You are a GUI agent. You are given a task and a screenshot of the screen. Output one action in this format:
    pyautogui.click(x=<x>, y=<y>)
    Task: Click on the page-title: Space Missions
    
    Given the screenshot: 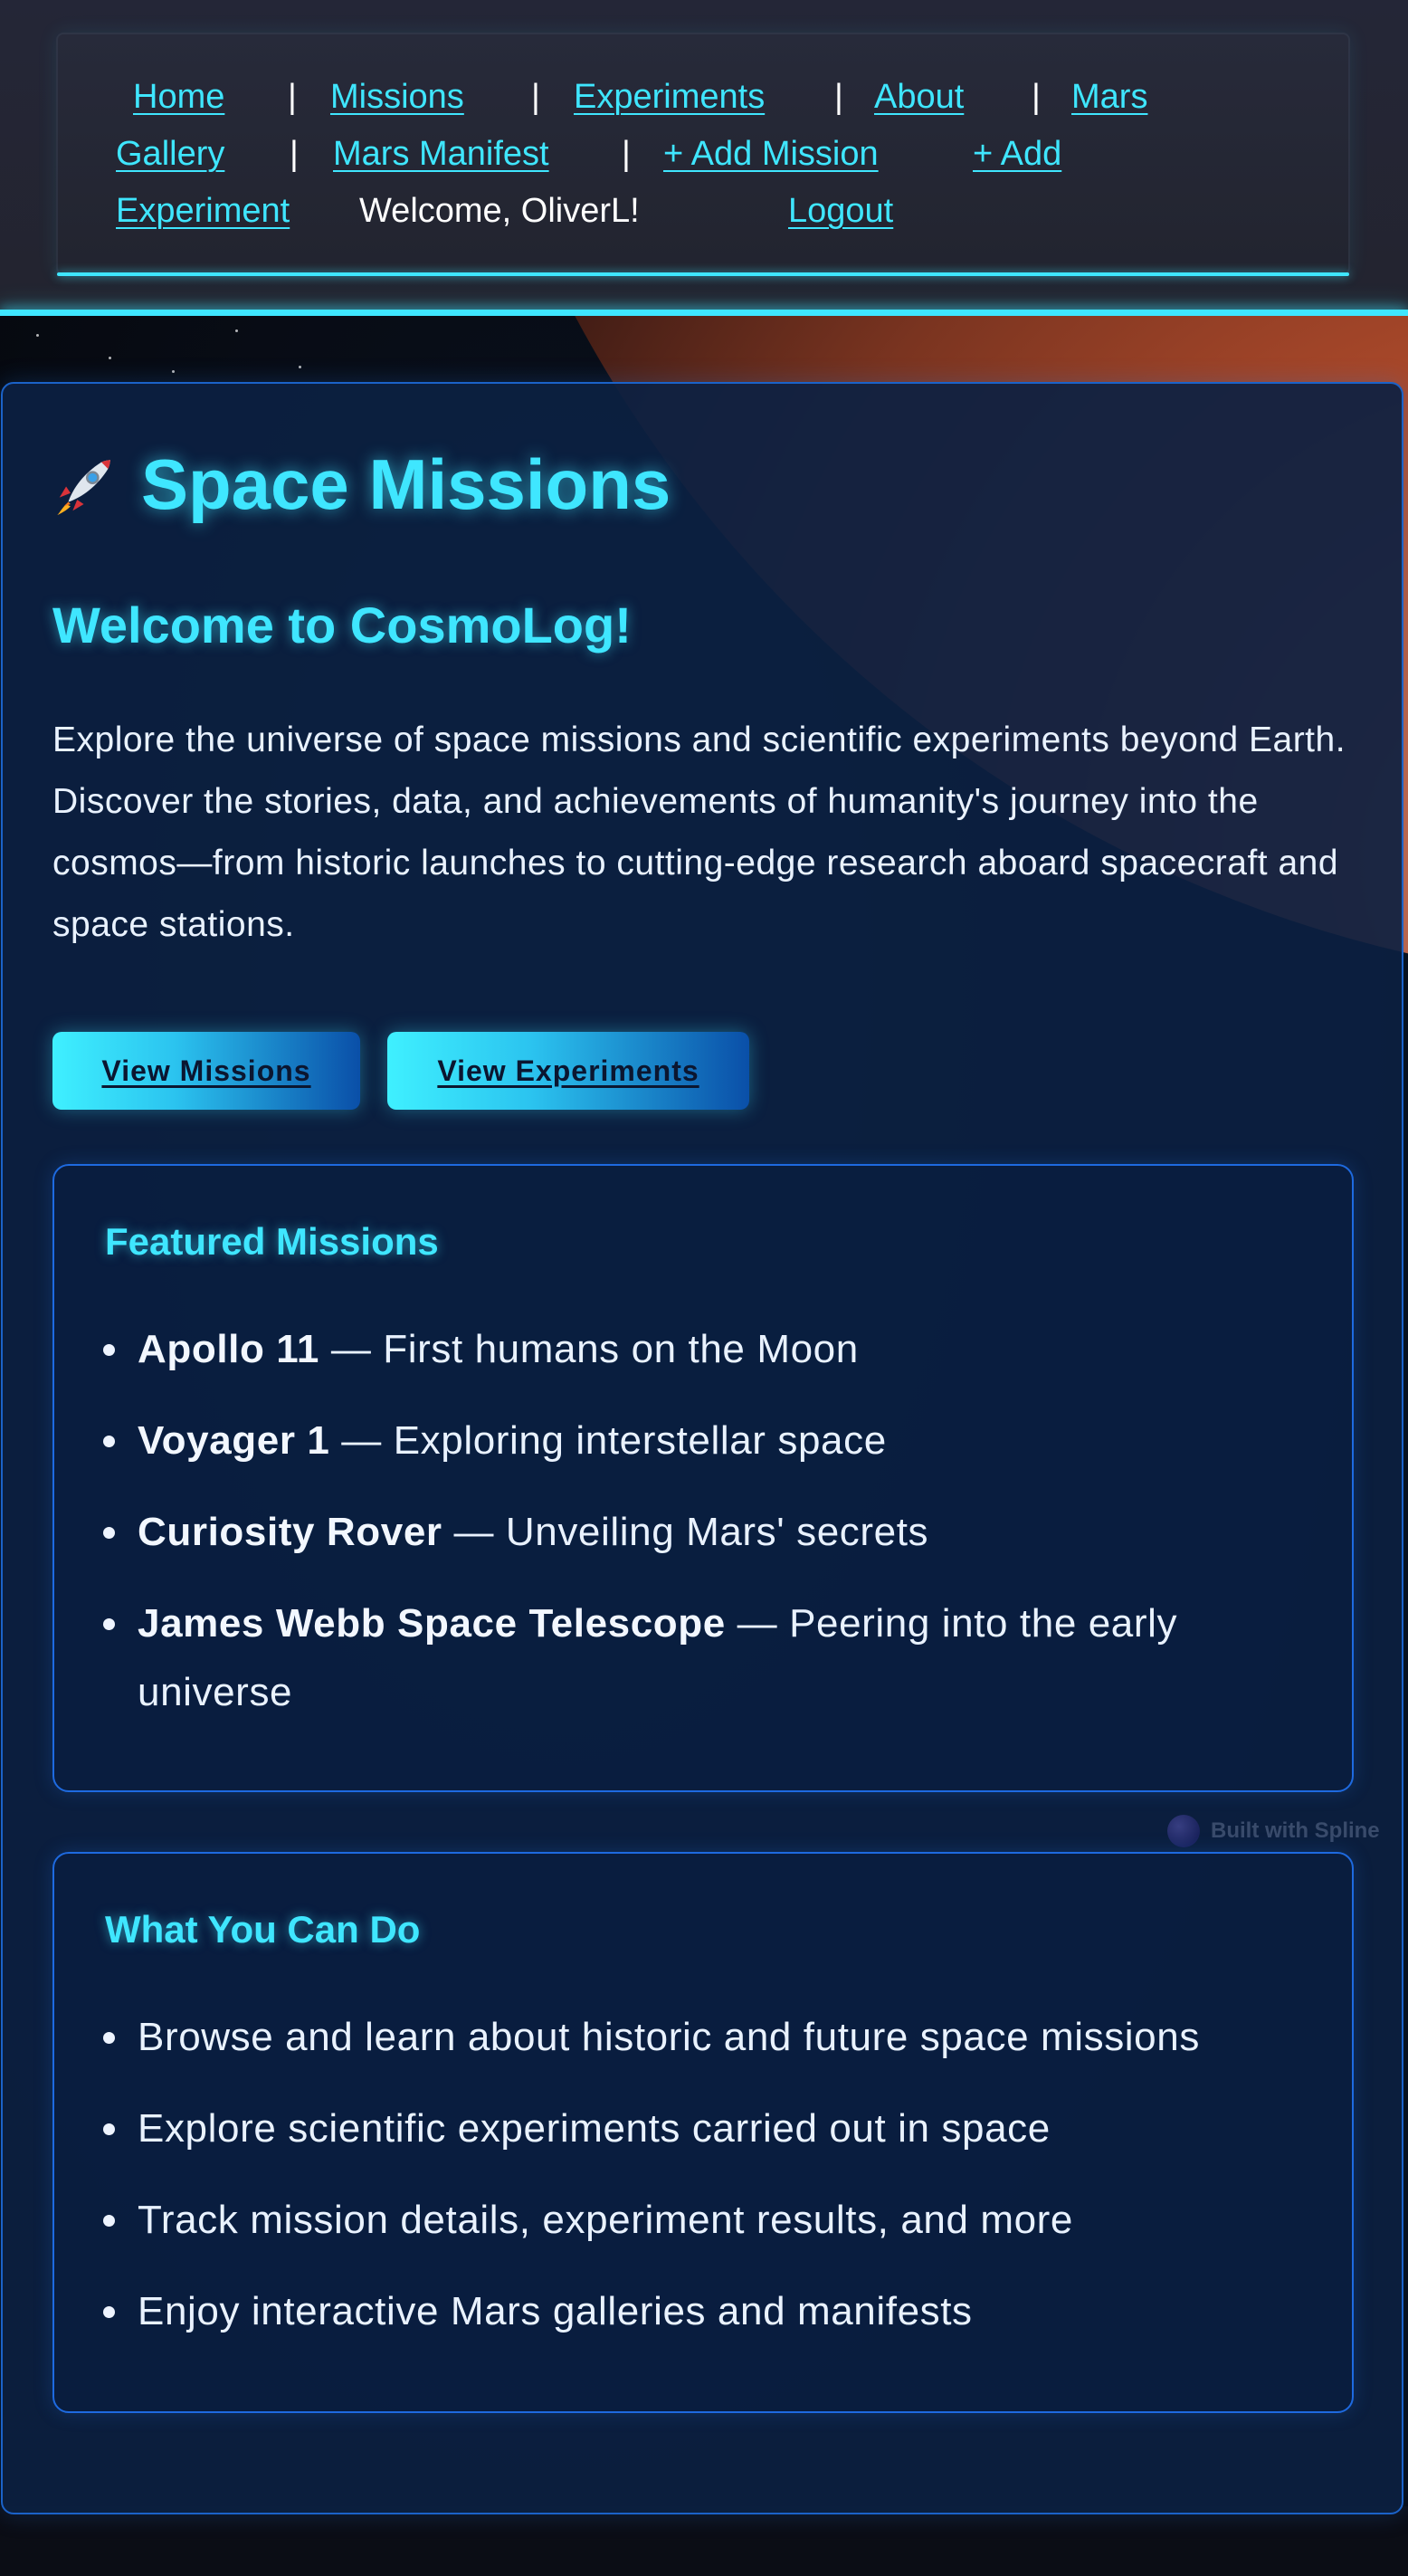 What is the action you would take?
    pyautogui.click(x=361, y=484)
    